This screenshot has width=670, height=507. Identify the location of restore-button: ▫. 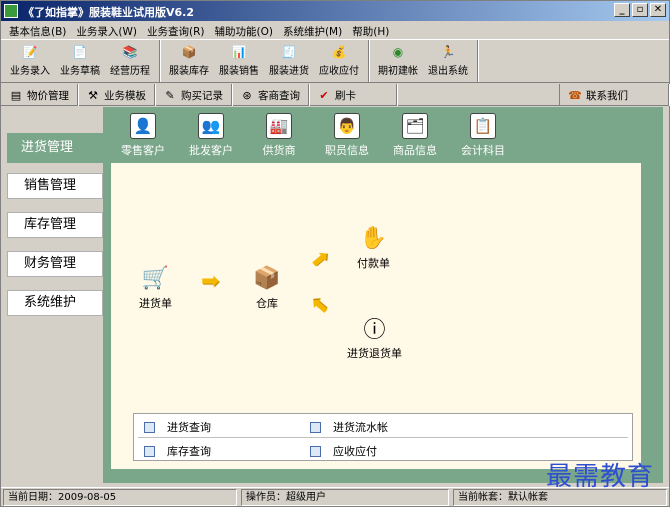
(640, 10).